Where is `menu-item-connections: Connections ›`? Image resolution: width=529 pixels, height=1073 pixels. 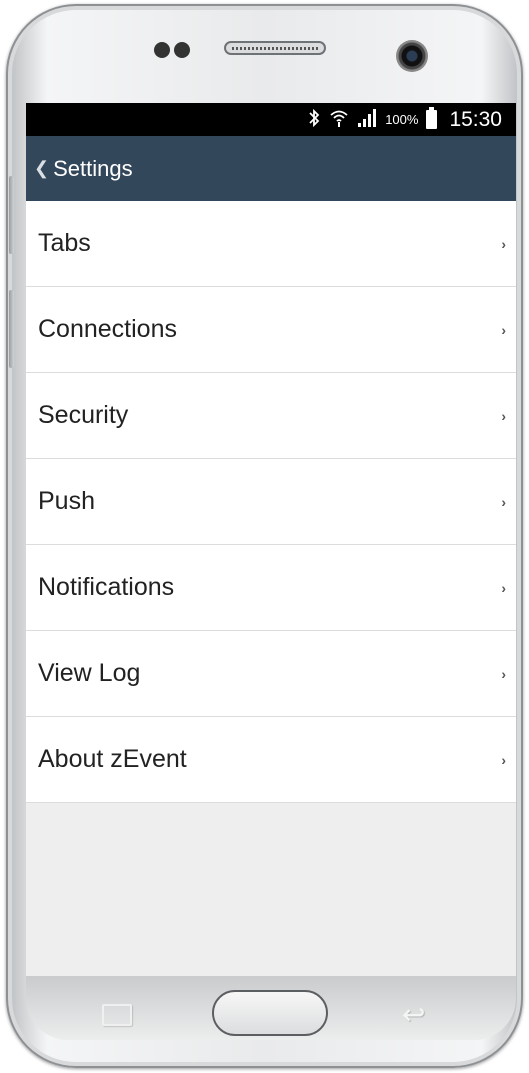 menu-item-connections: Connections › is located at coordinates (271, 330).